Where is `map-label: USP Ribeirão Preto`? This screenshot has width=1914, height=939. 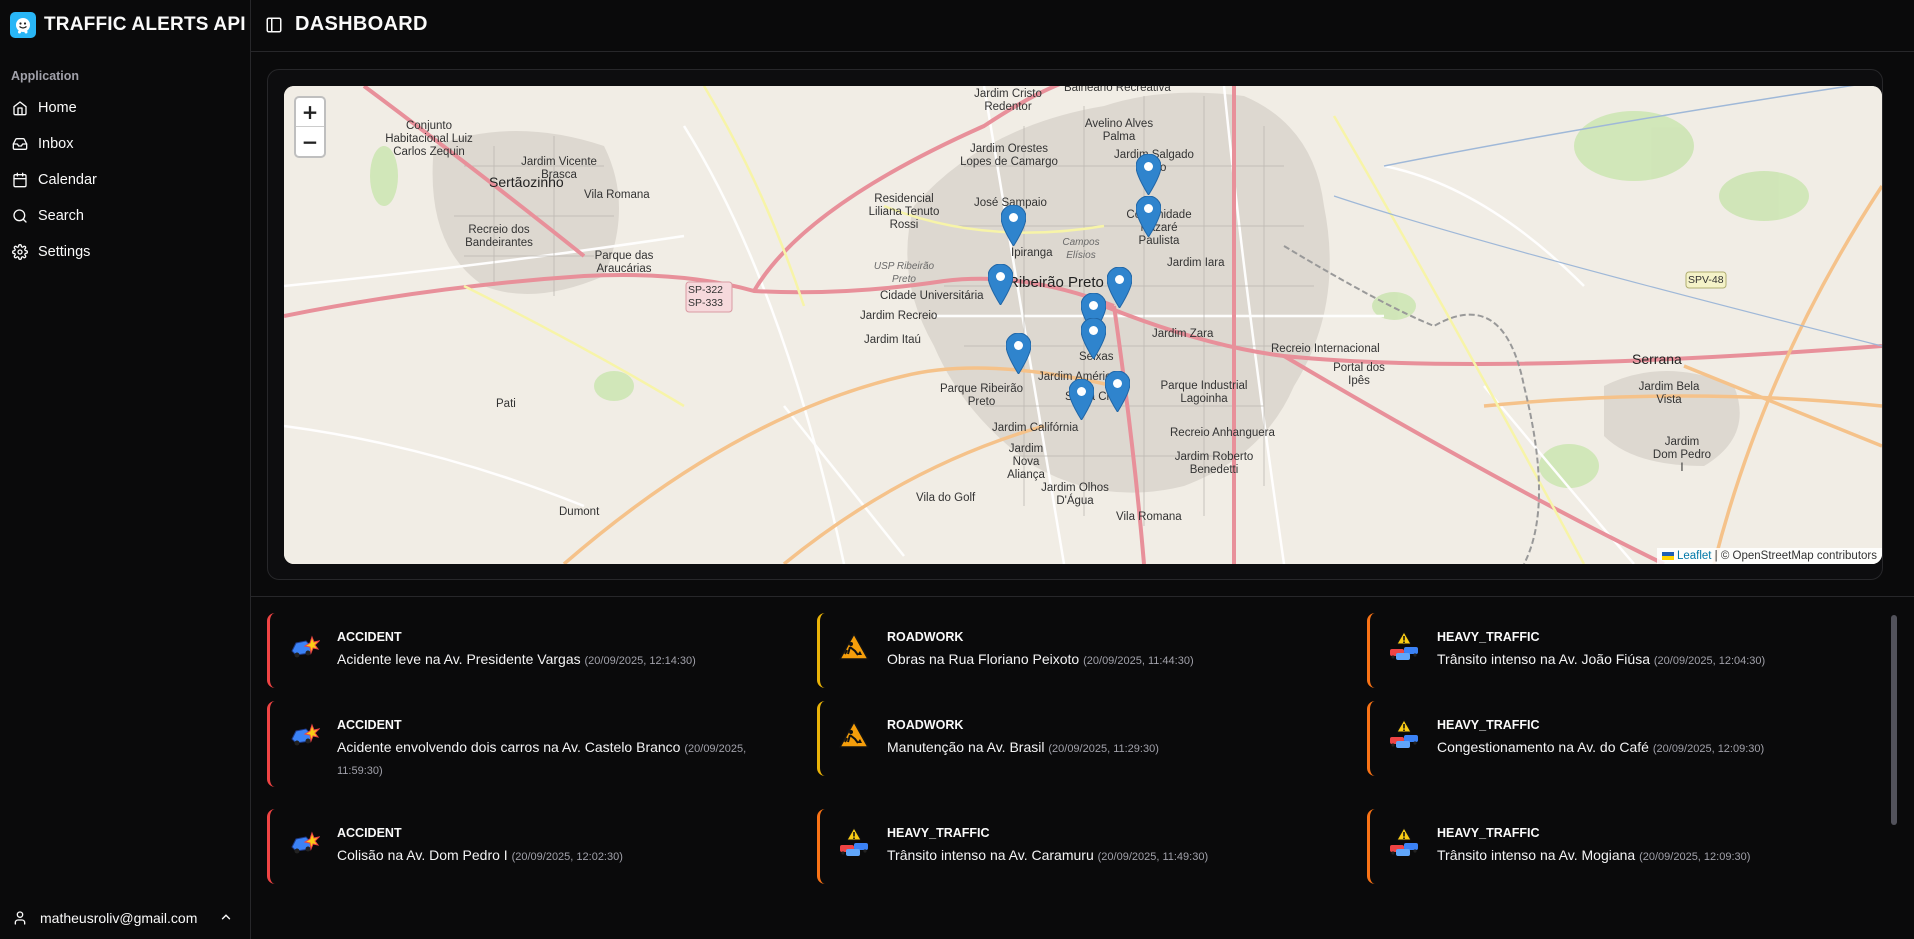
map-label: USP Ribeirão Preto is located at coordinates (904, 273).